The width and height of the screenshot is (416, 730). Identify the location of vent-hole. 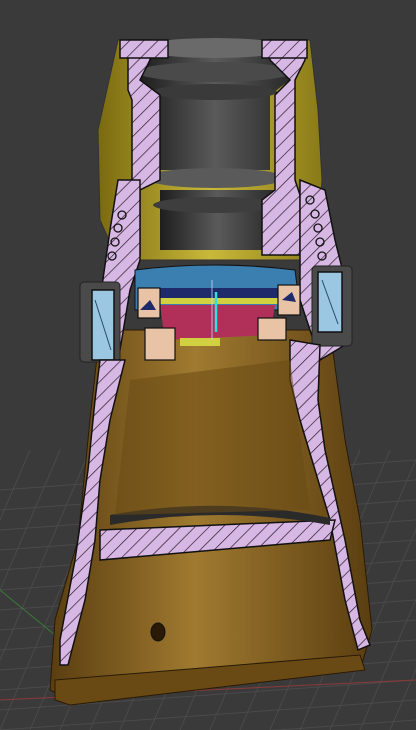
(158, 632).